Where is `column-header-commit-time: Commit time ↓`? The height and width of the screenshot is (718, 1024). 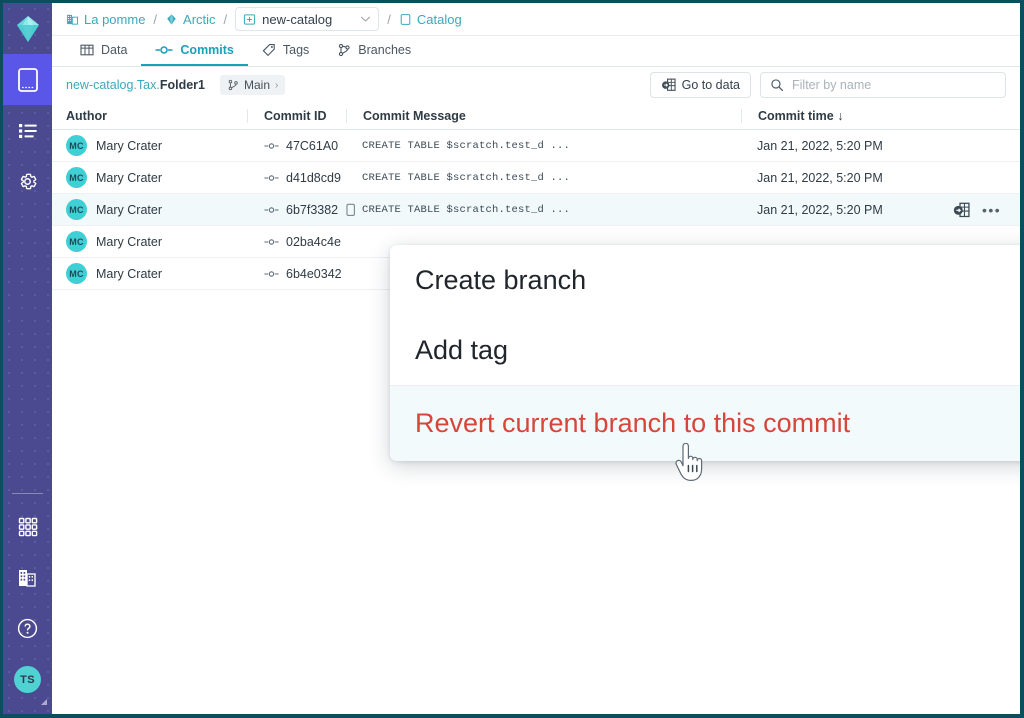 column-header-commit-time: Commit time ↓ is located at coordinates (847, 116).